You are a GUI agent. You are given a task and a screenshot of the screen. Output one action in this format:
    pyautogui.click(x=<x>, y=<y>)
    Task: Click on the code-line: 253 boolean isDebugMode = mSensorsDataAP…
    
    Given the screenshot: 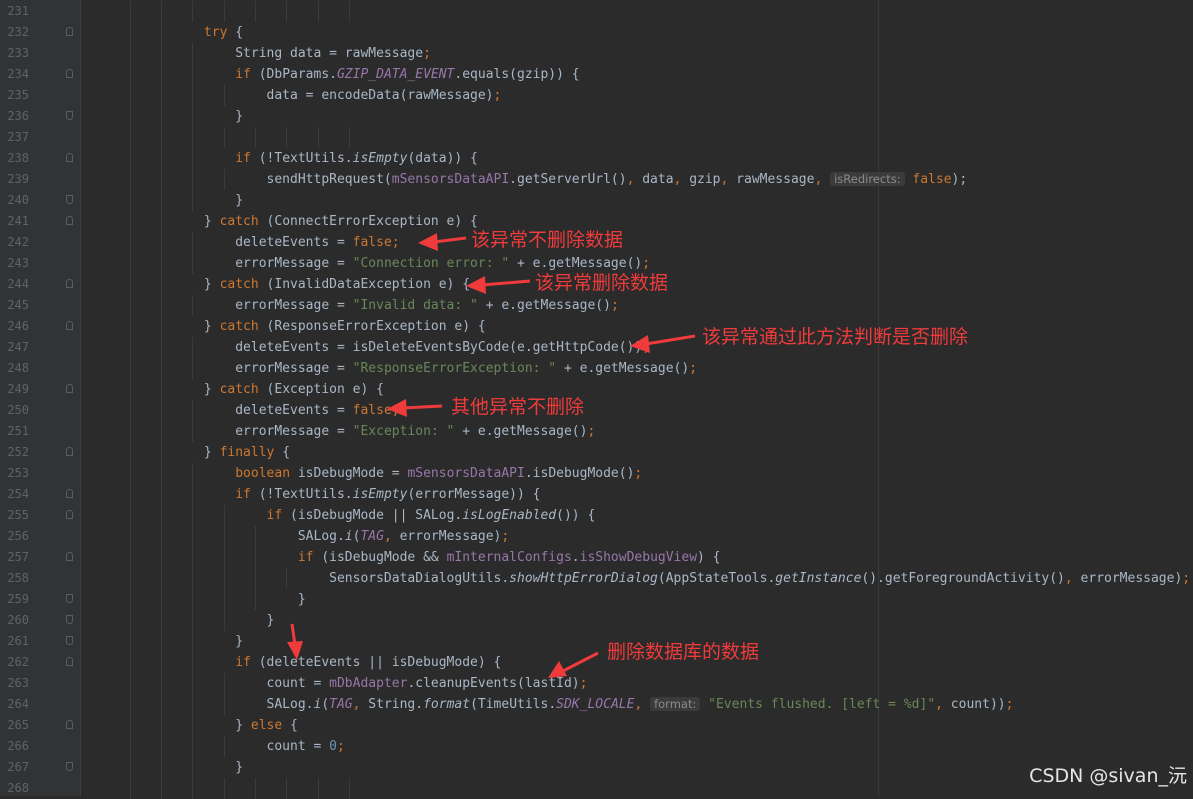 What is the action you would take?
    pyautogui.click(x=596, y=473)
    